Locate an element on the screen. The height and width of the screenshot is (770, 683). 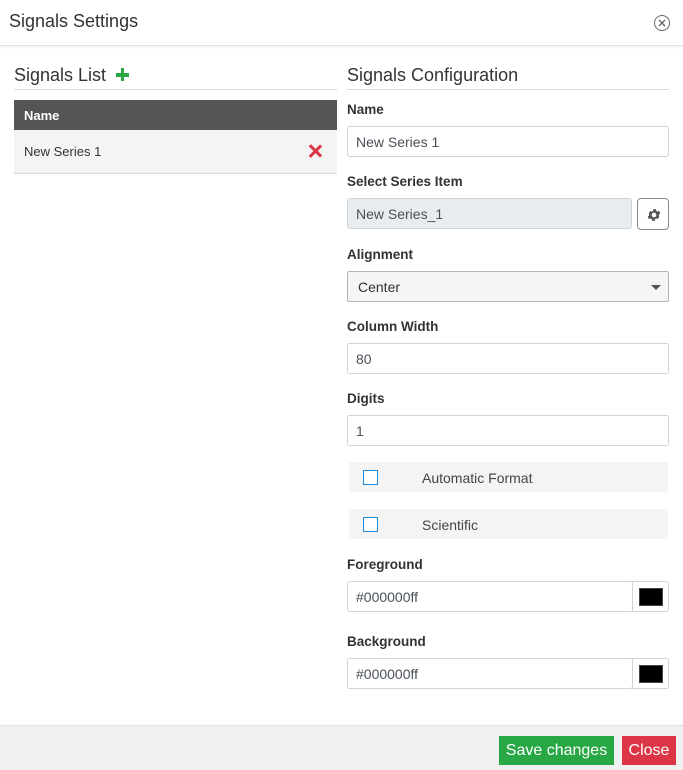
alignment-value: Center is located at coordinates (379, 287).